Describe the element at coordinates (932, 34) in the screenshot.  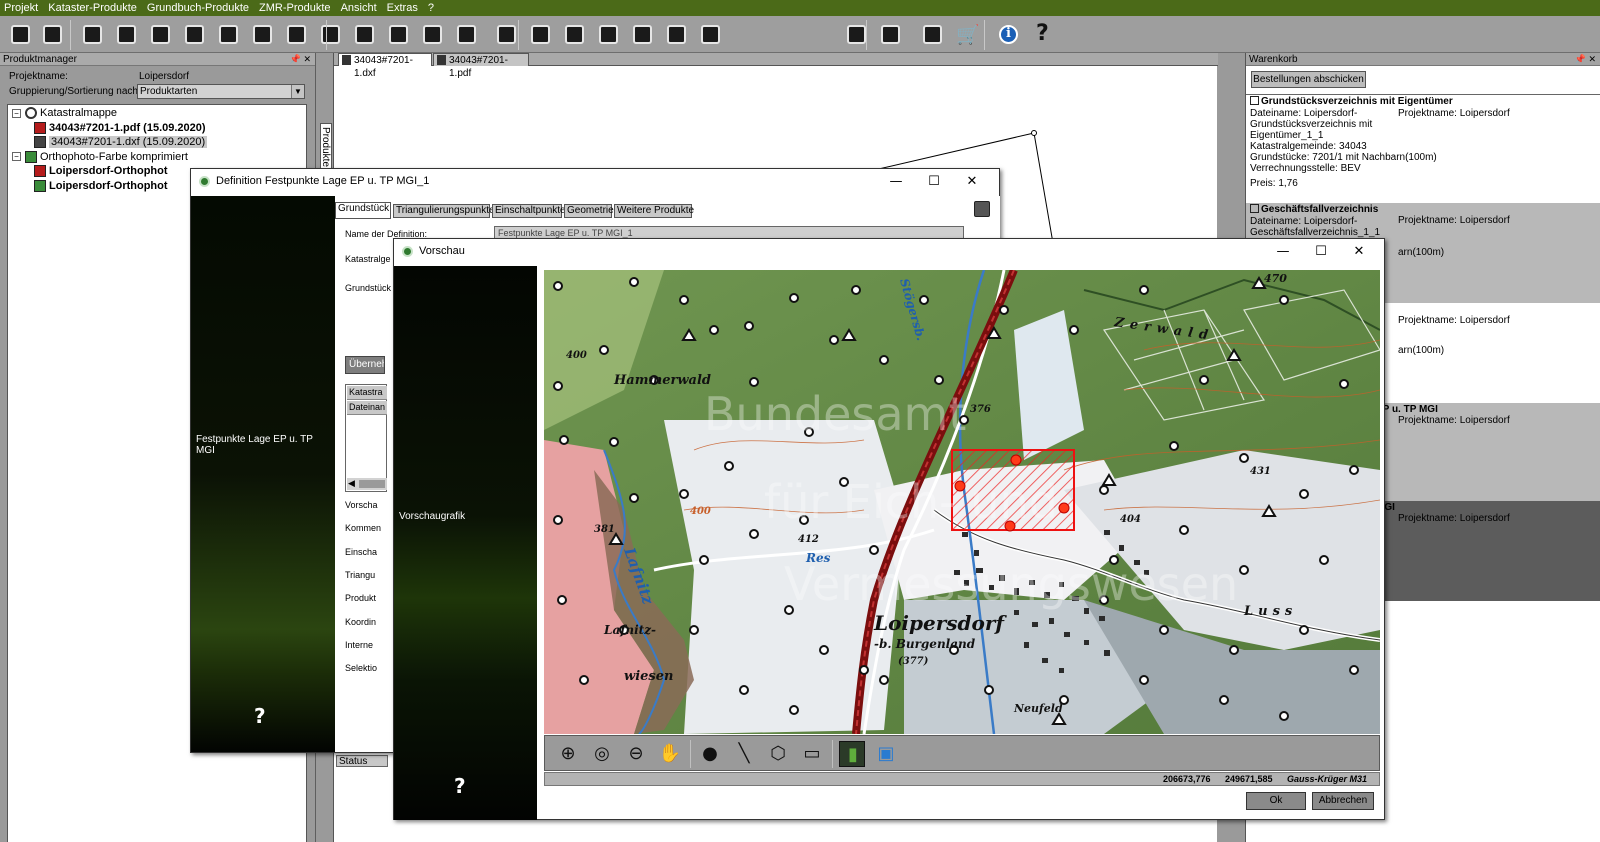
I see `checklist-button` at that location.